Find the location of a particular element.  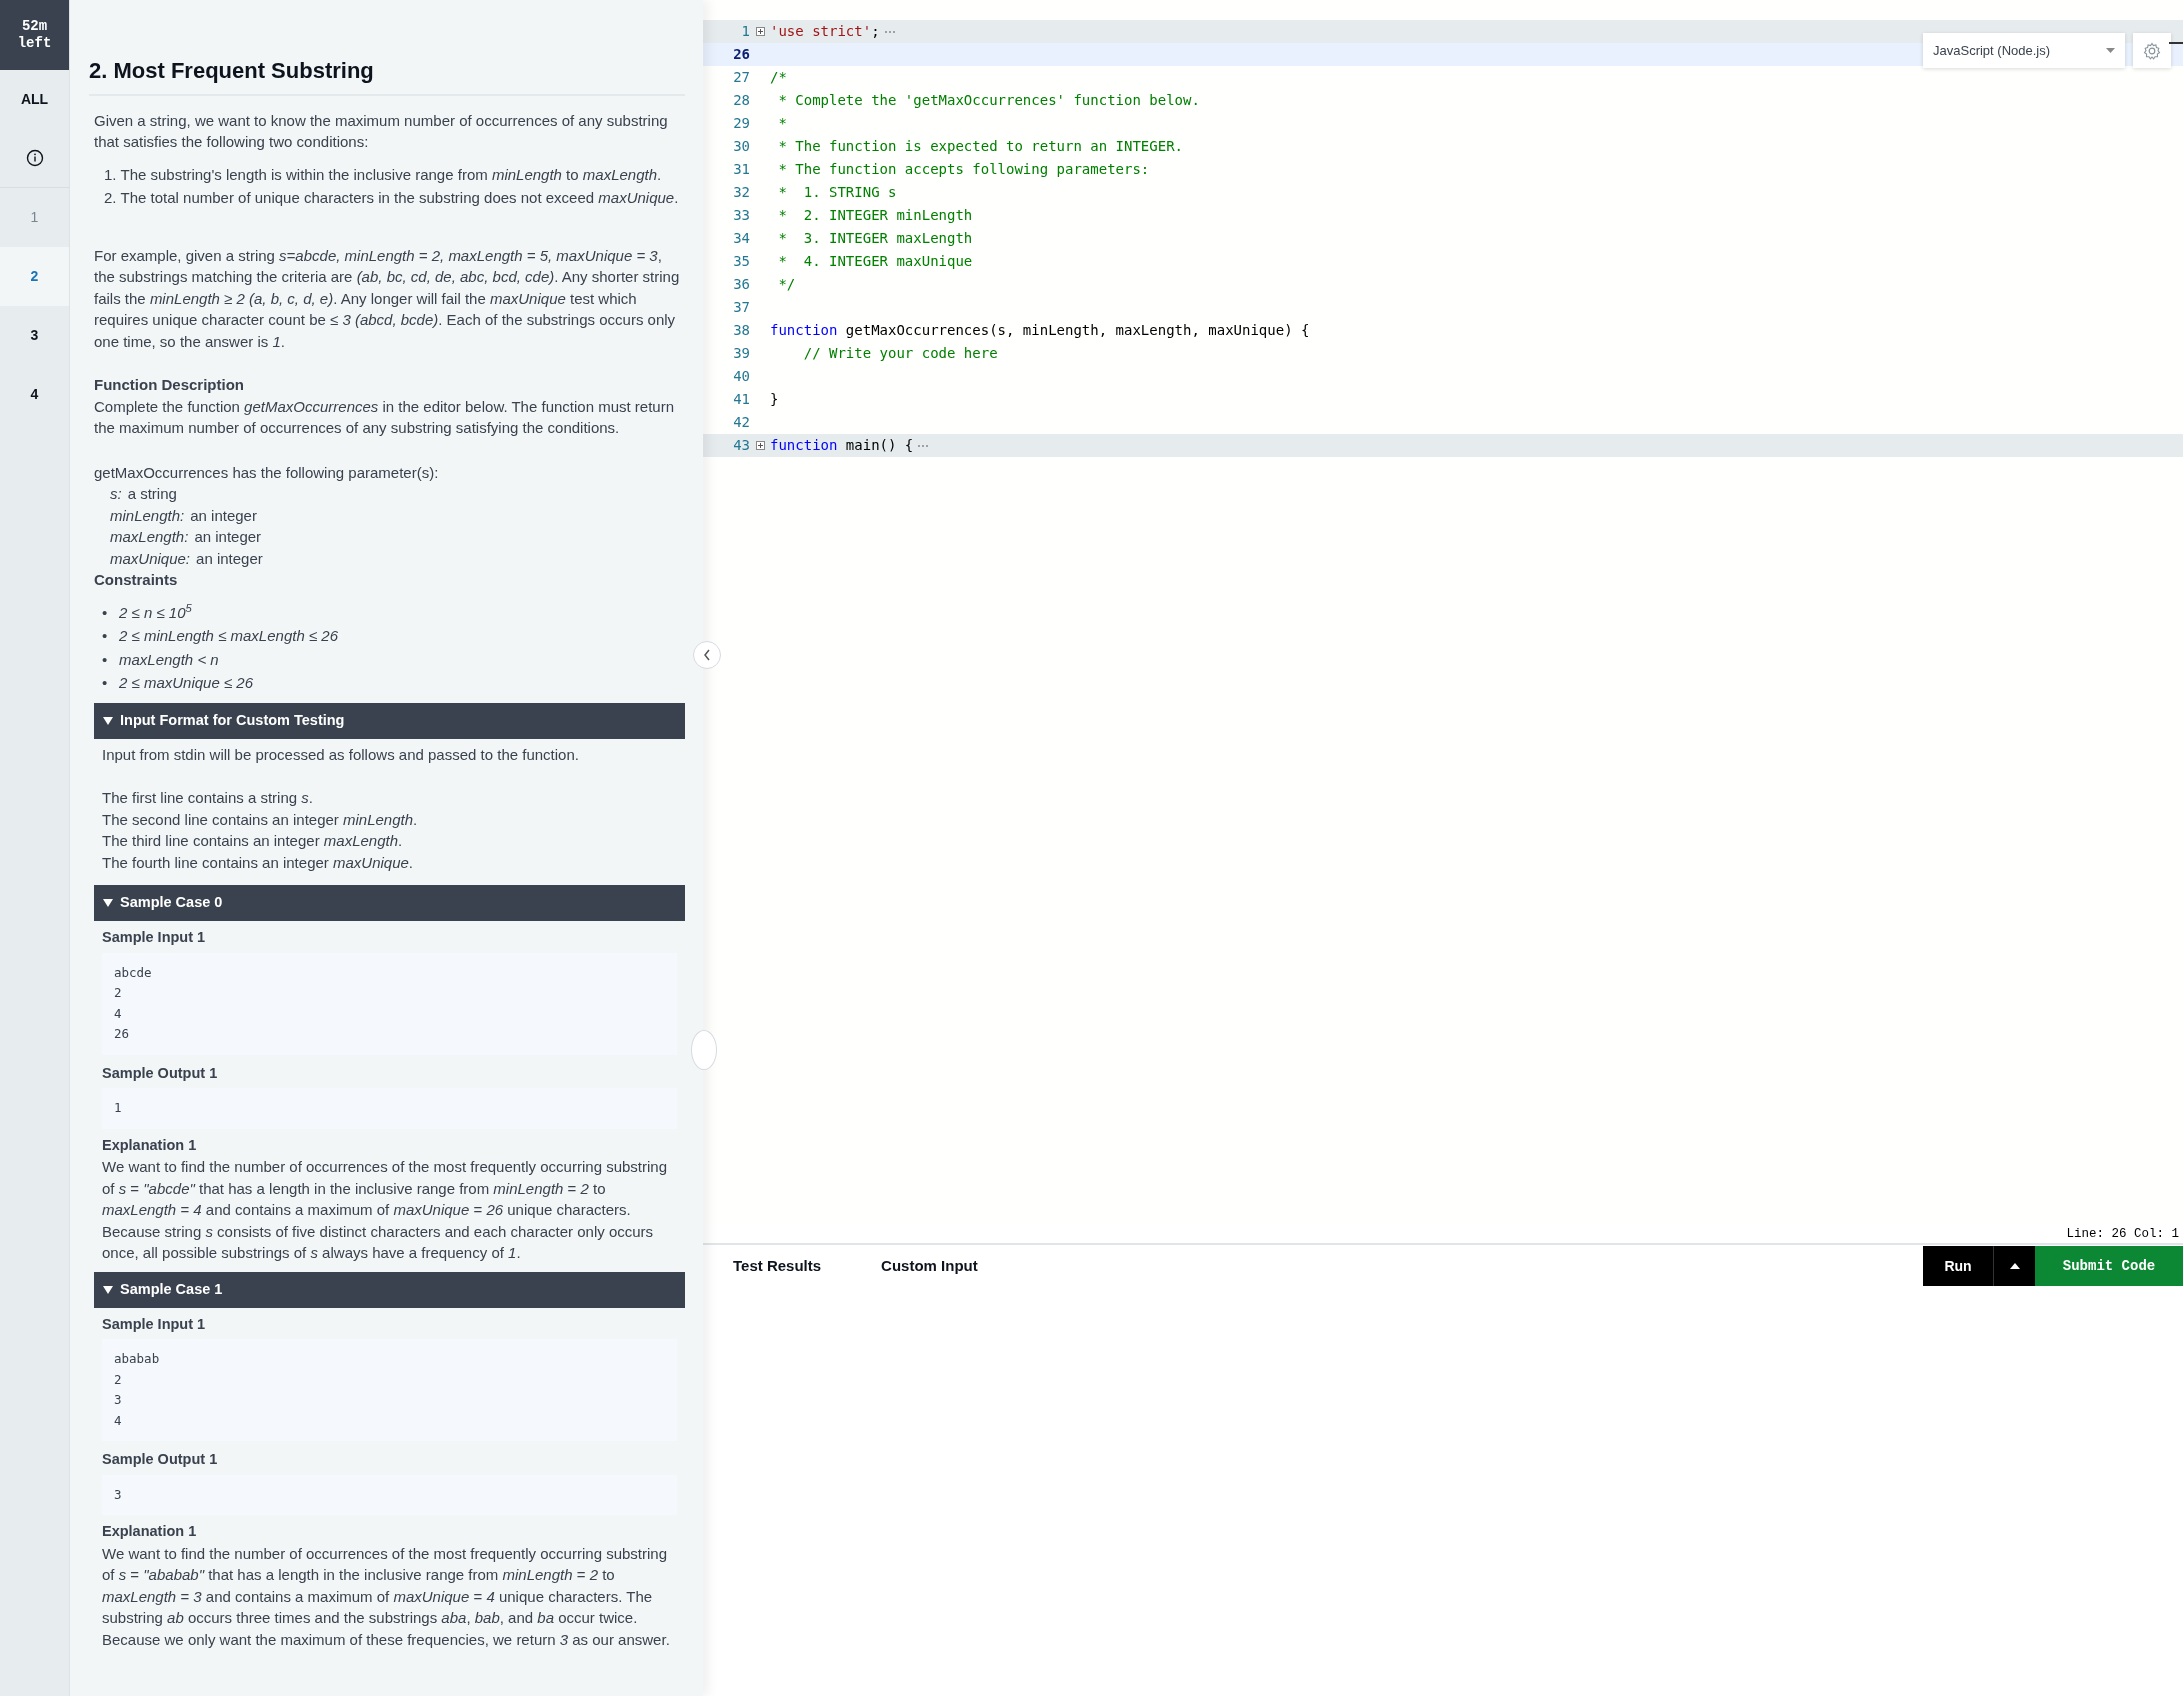

code-line: * 1. STRING s is located at coordinates (837, 192).